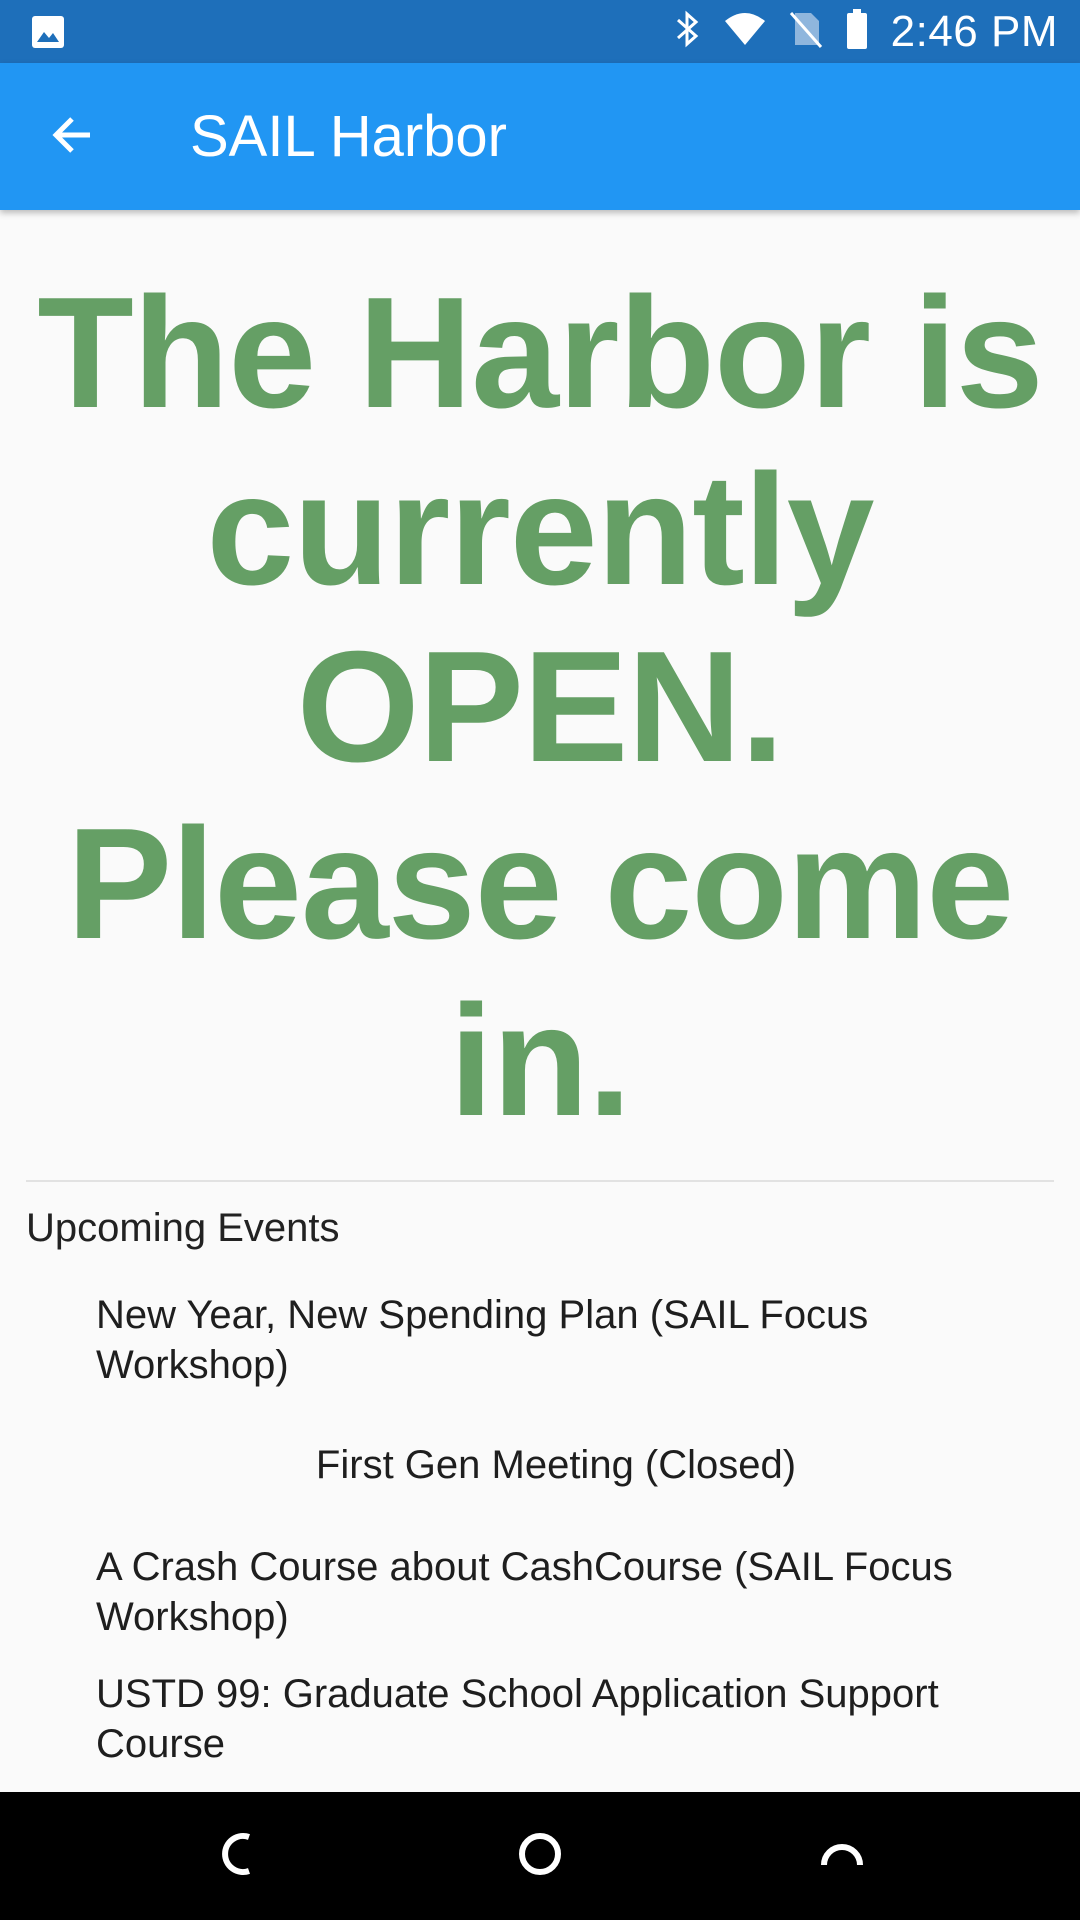  I want to click on bluetooth-icon, so click(688, 31).